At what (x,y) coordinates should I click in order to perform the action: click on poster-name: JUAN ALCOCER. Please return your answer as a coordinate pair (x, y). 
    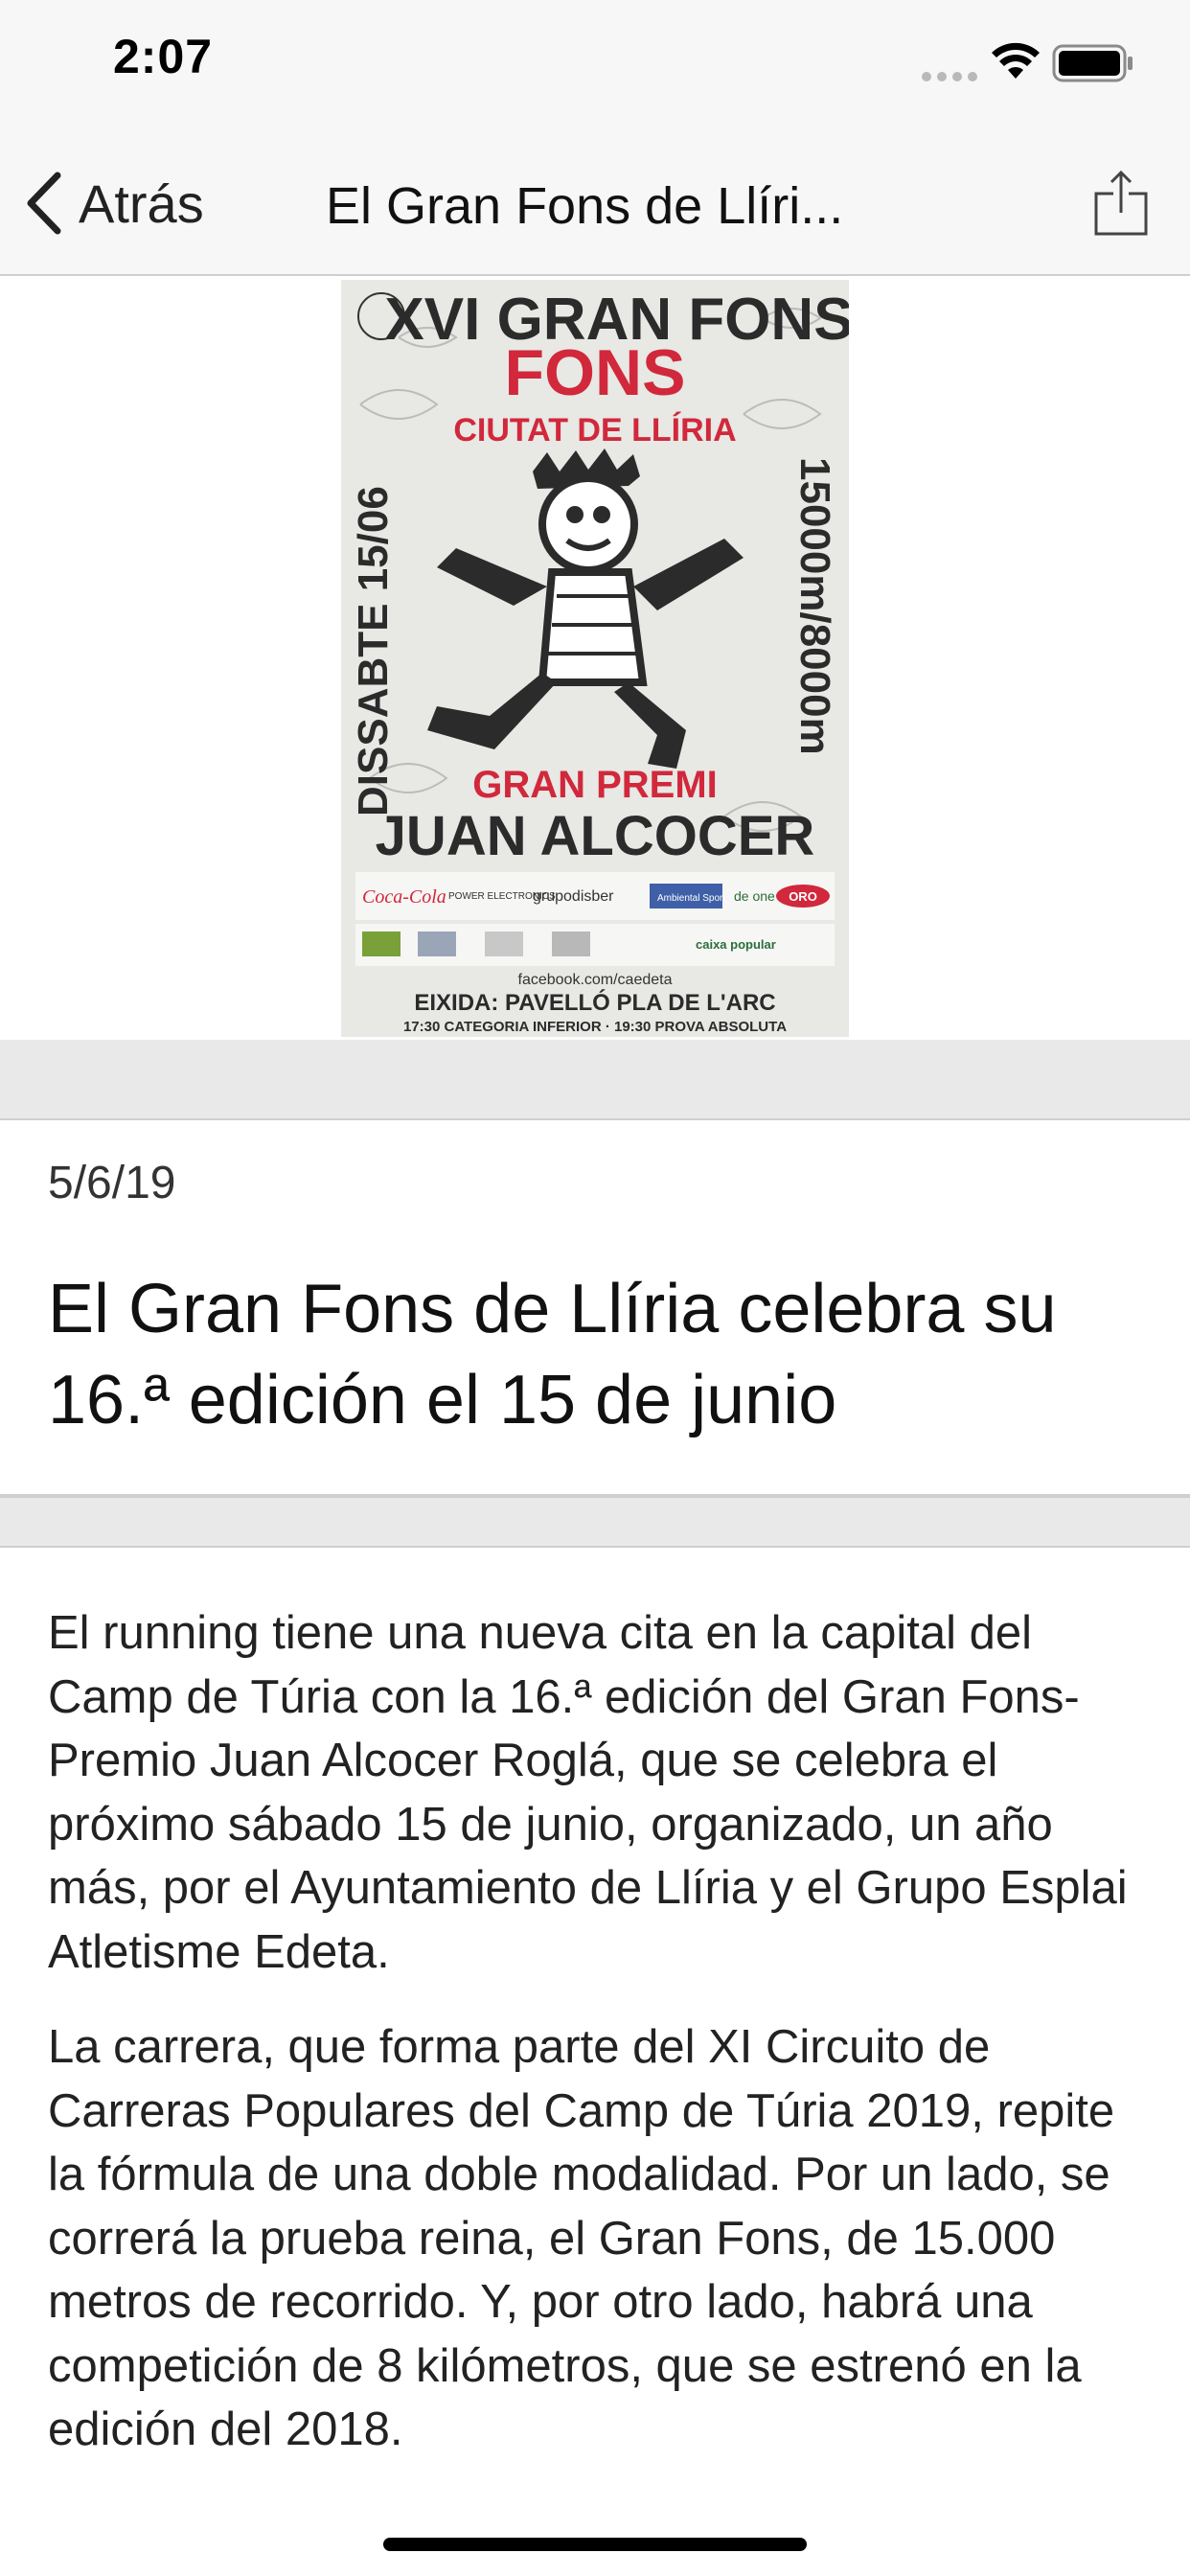
    Looking at the image, I should click on (595, 836).